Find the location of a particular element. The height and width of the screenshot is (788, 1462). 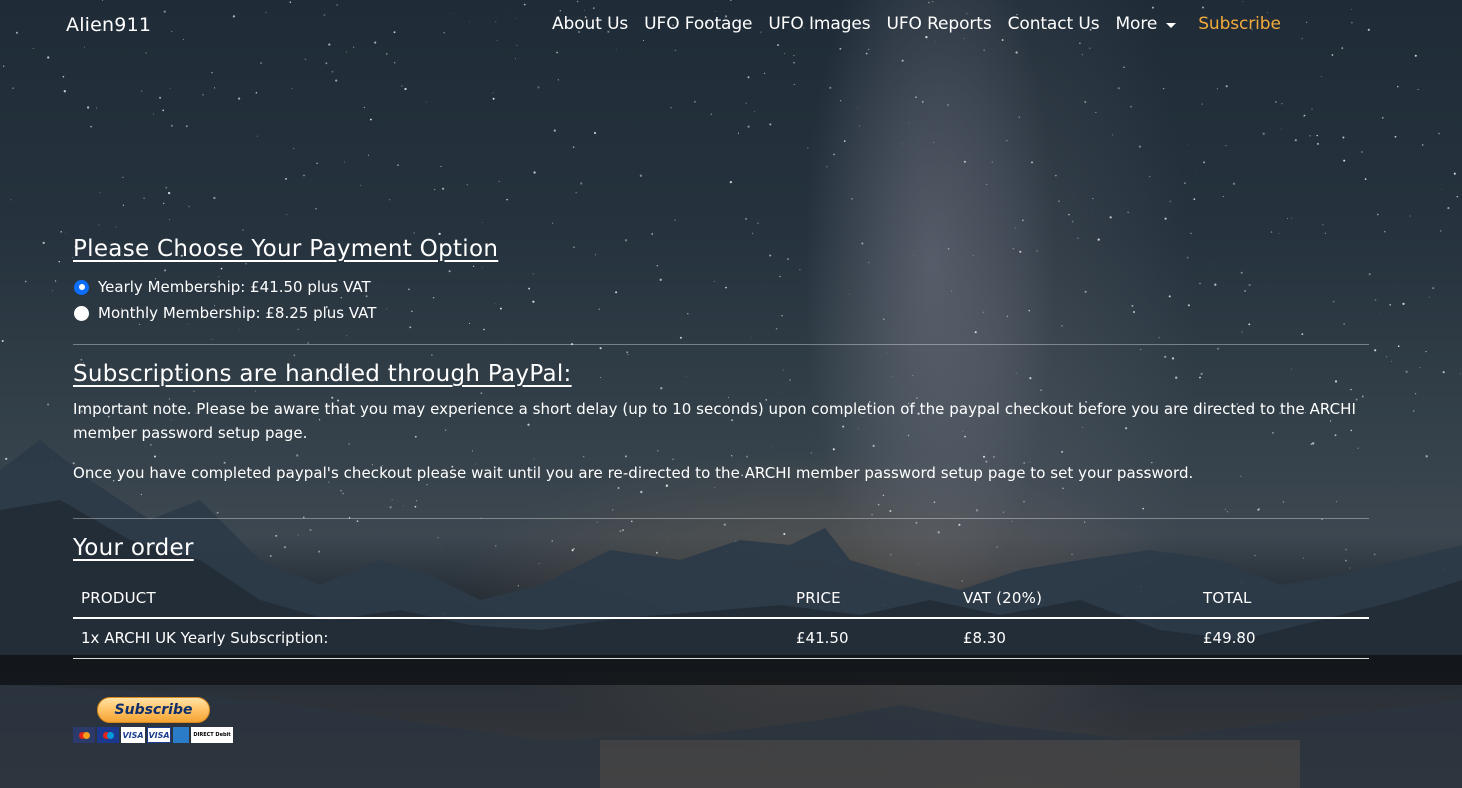

option-monthly-label: Monthly Membership: £8.25 plus VAT is located at coordinates (237, 313).